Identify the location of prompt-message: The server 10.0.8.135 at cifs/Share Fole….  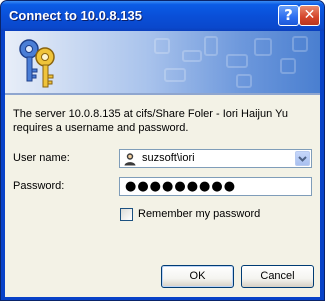
(150, 121).